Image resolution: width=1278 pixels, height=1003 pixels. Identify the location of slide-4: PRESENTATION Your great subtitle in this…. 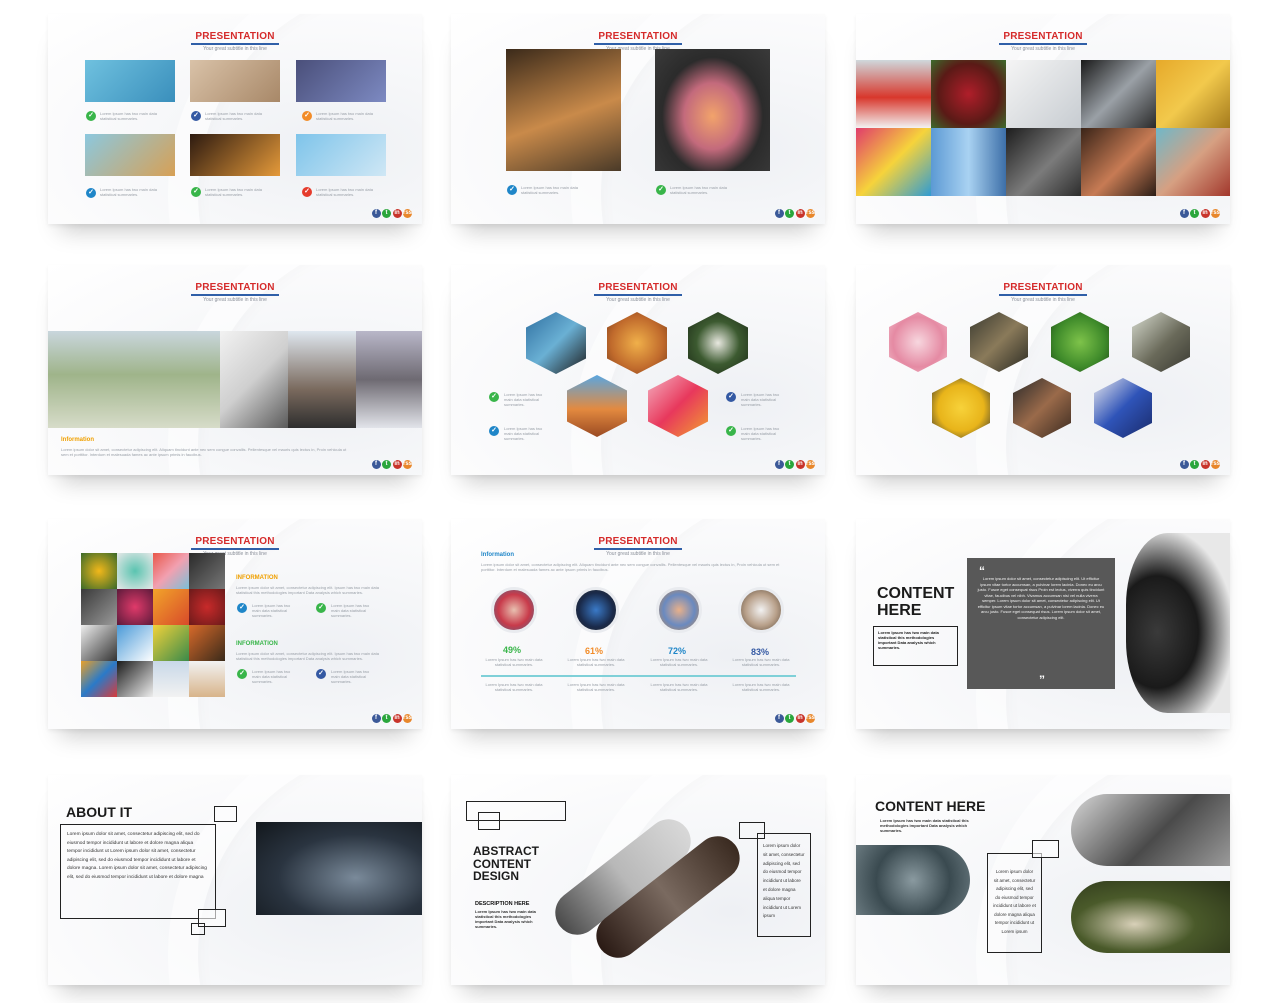
(235, 370).